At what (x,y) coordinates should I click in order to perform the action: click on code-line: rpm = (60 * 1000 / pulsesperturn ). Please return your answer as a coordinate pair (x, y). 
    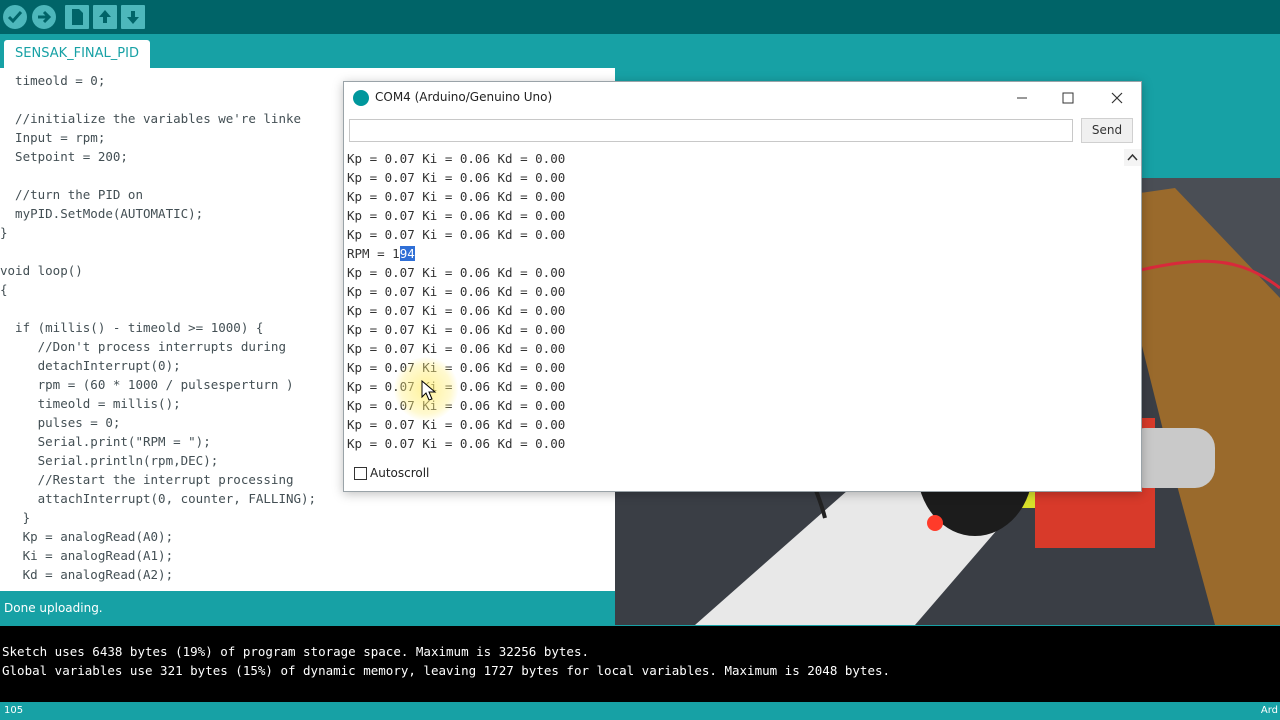
    Looking at the image, I should click on (147, 384).